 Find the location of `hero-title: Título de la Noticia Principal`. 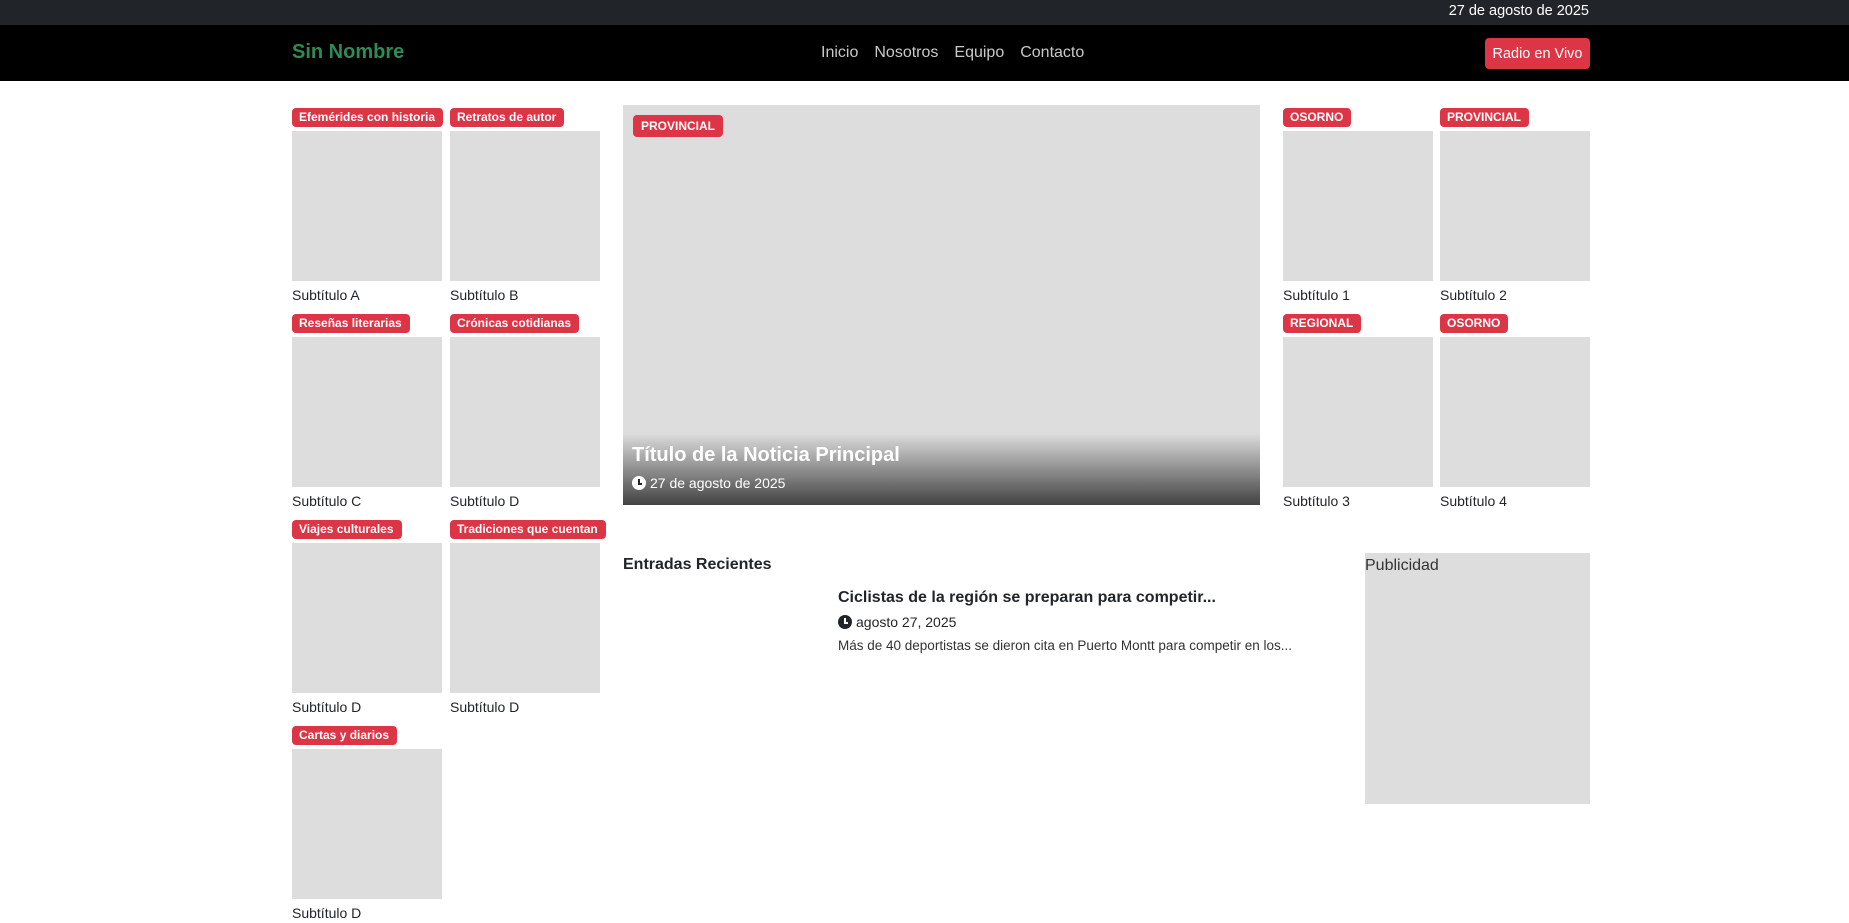

hero-title: Título de la Noticia Principal is located at coordinates (766, 455).